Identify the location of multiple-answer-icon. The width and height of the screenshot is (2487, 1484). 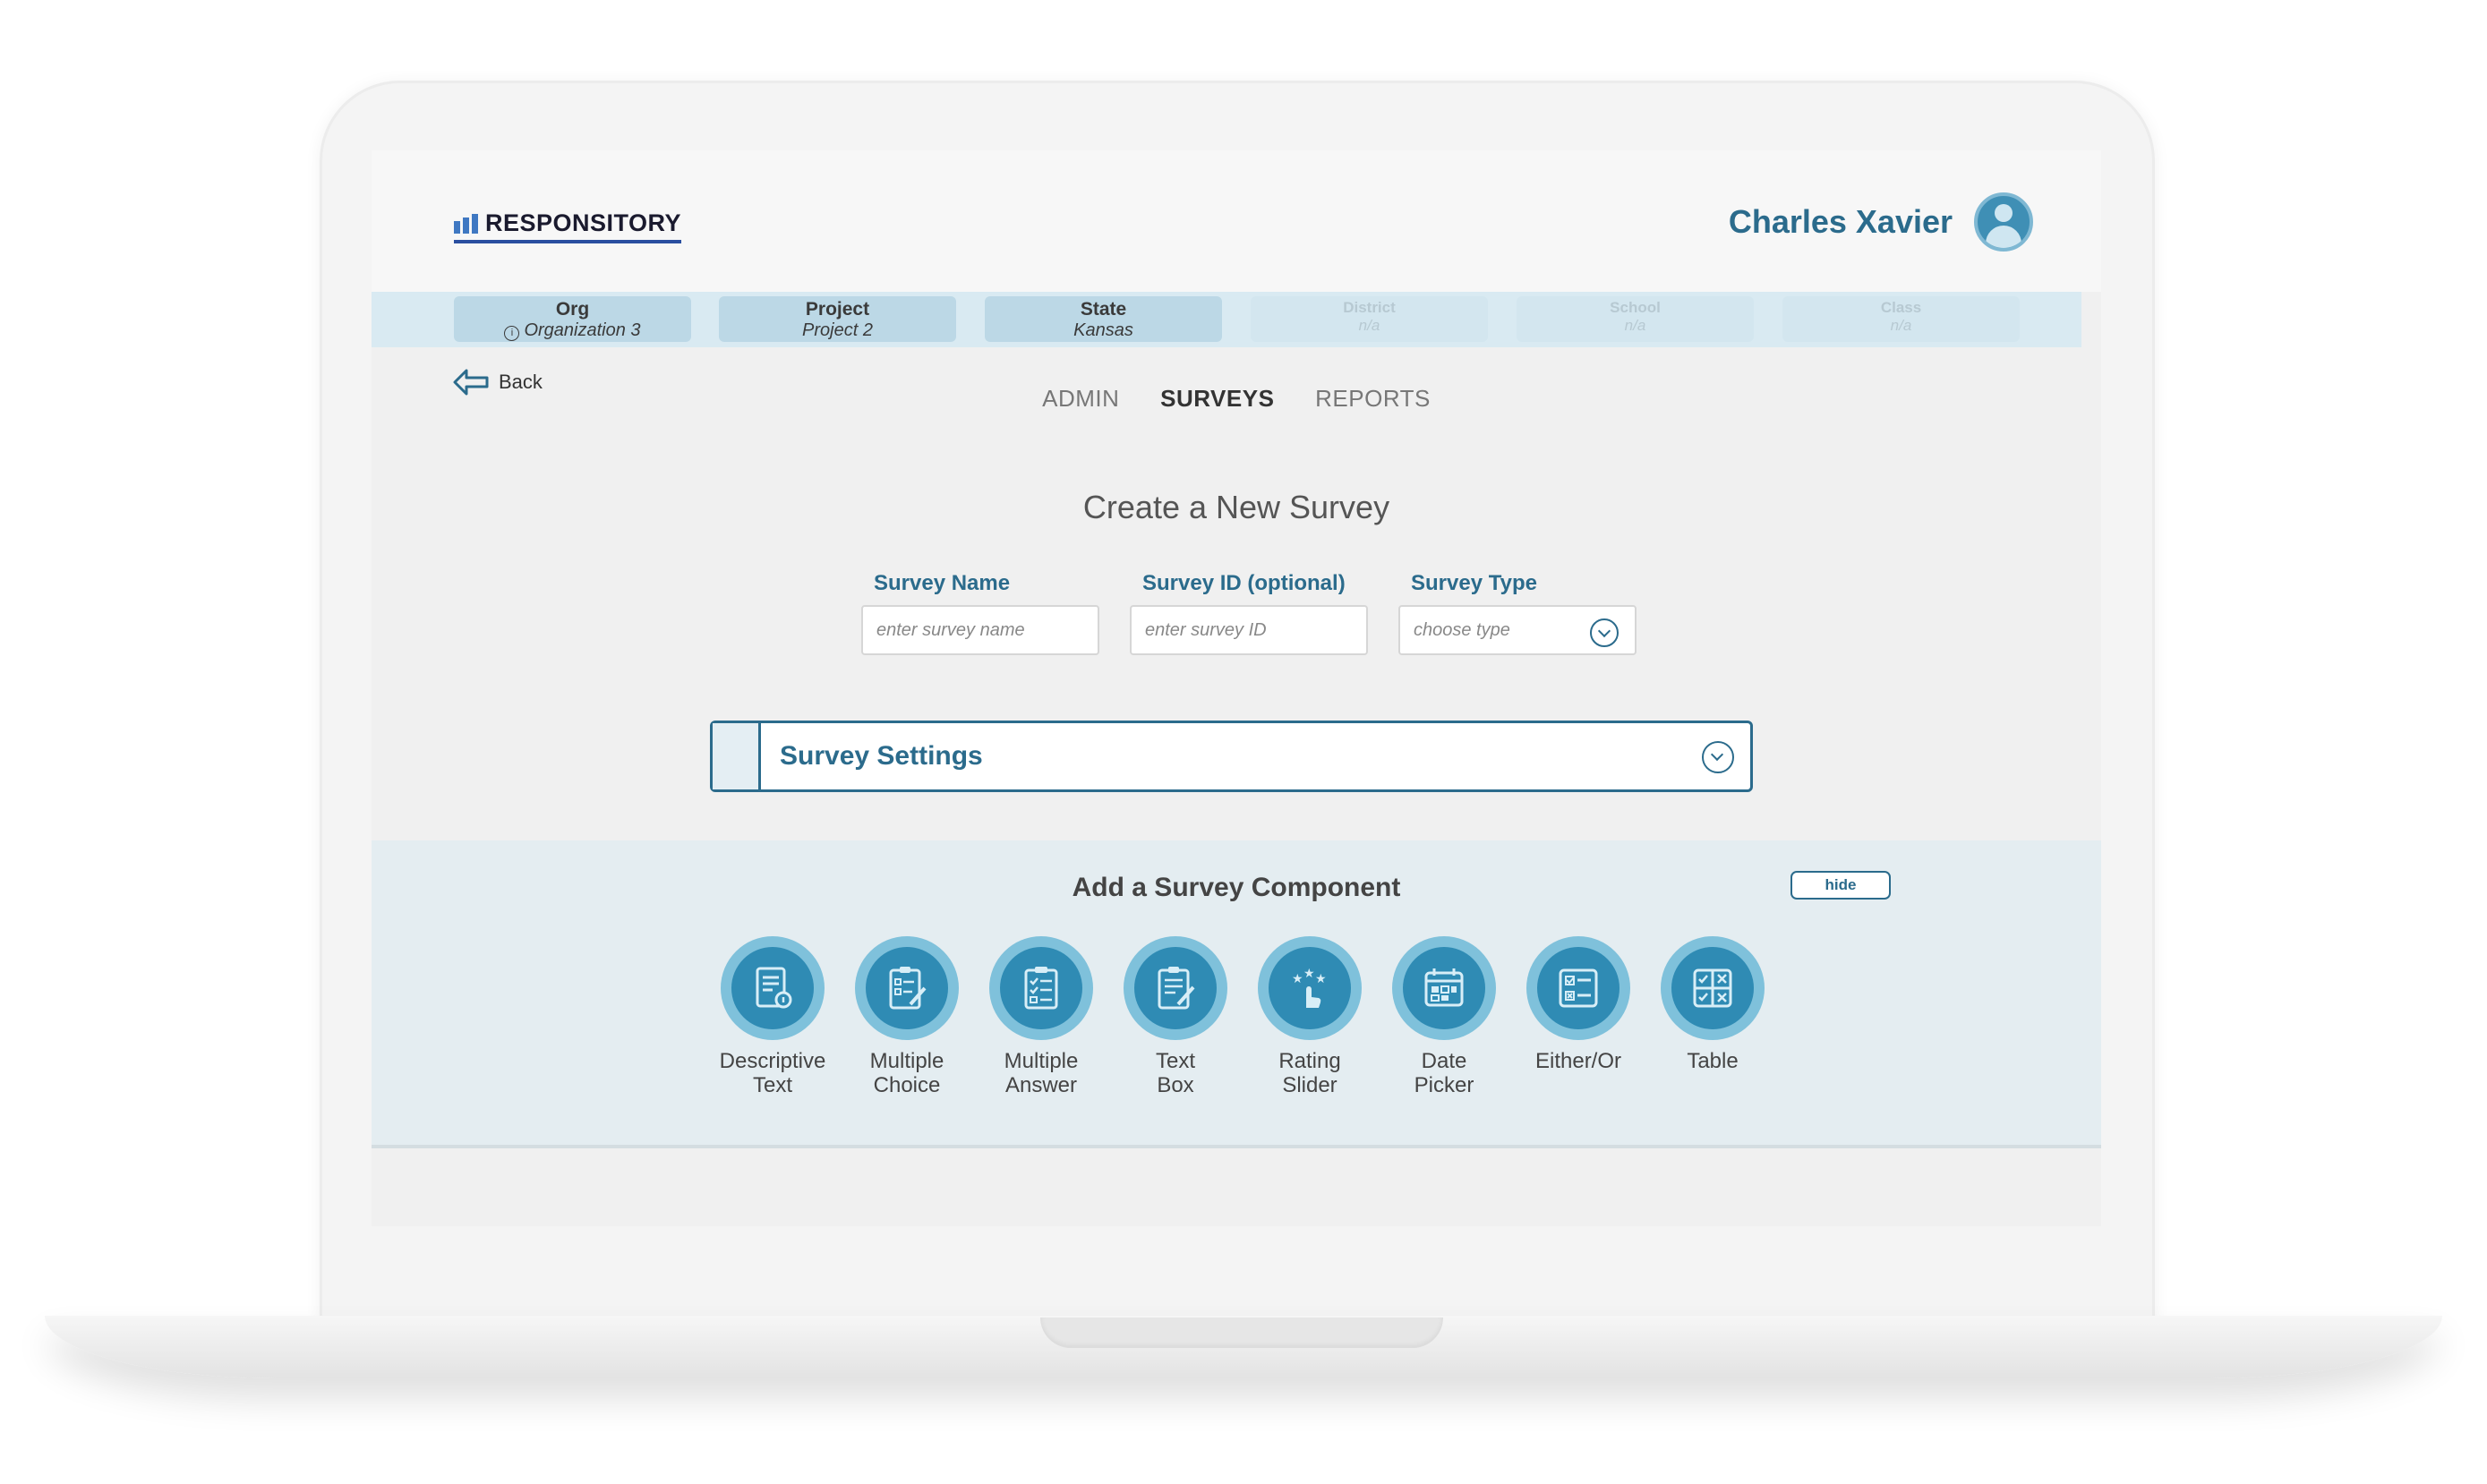
(1041, 988).